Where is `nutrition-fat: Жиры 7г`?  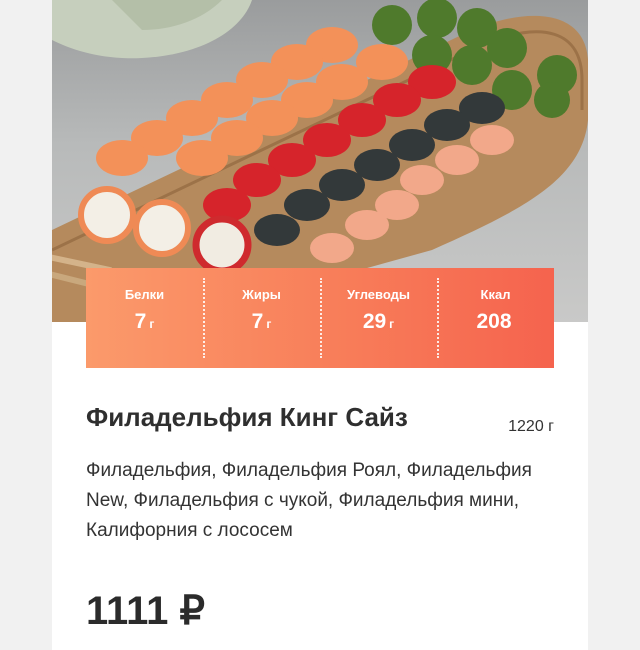
nutrition-fat: Жиры 7г is located at coordinates (261, 318).